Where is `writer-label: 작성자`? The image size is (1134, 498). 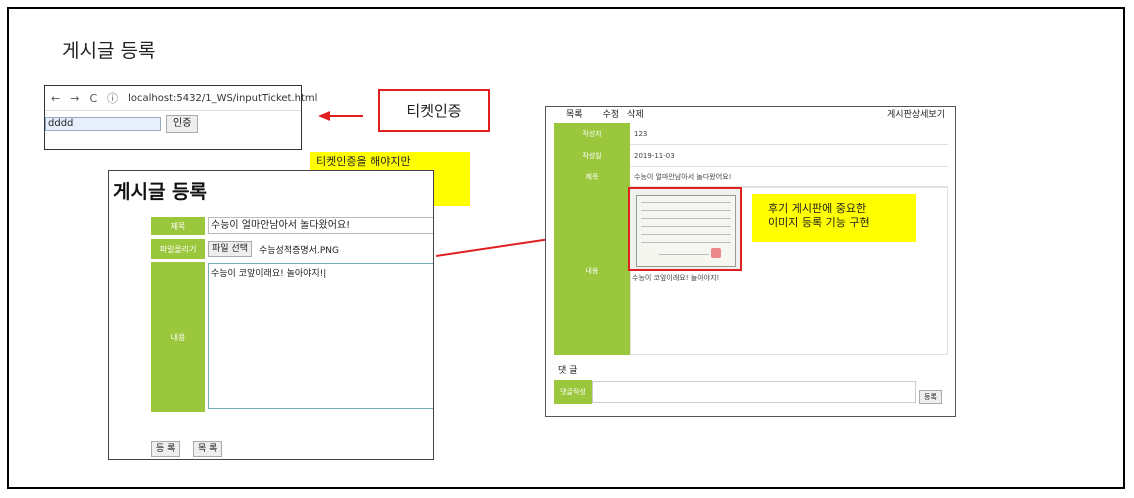
writer-label: 작성자 is located at coordinates (592, 134).